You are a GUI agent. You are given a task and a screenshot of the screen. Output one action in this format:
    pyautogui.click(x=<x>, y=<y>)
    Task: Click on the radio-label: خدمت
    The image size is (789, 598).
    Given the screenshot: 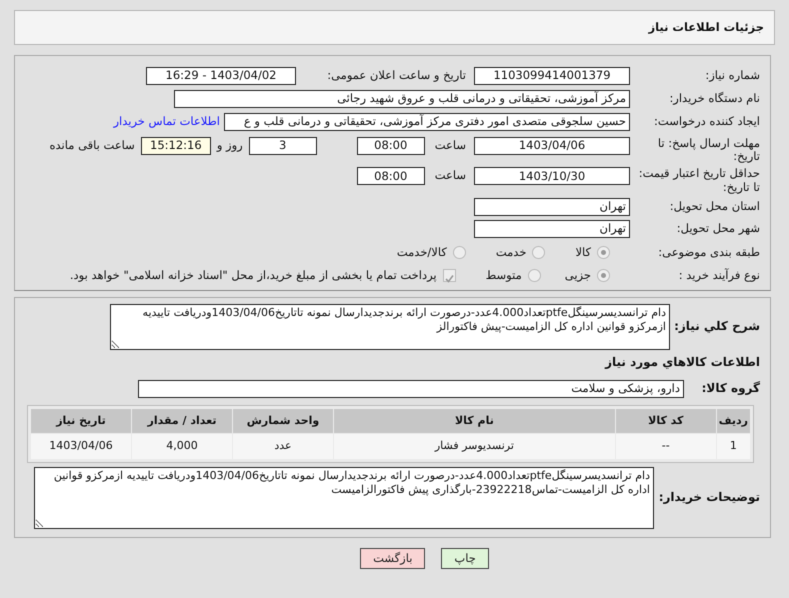 What is the action you would take?
    pyautogui.click(x=511, y=253)
    